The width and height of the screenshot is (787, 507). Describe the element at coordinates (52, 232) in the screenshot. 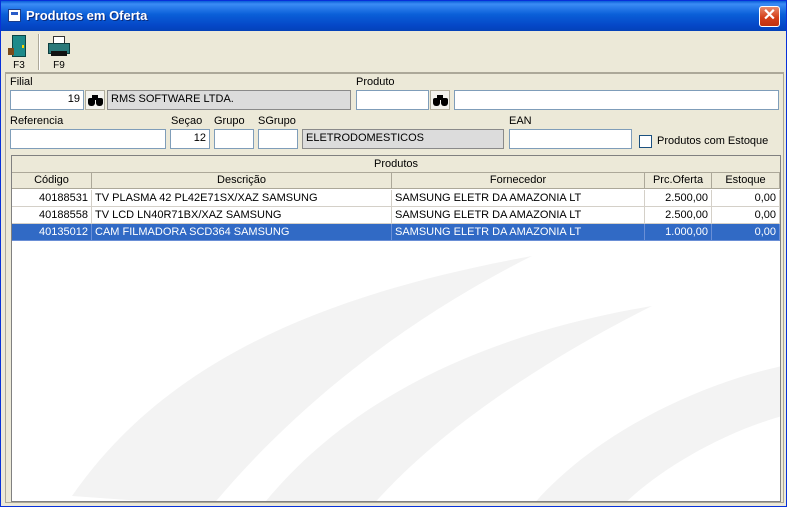

I see `cell-codigo: 40135012` at that location.